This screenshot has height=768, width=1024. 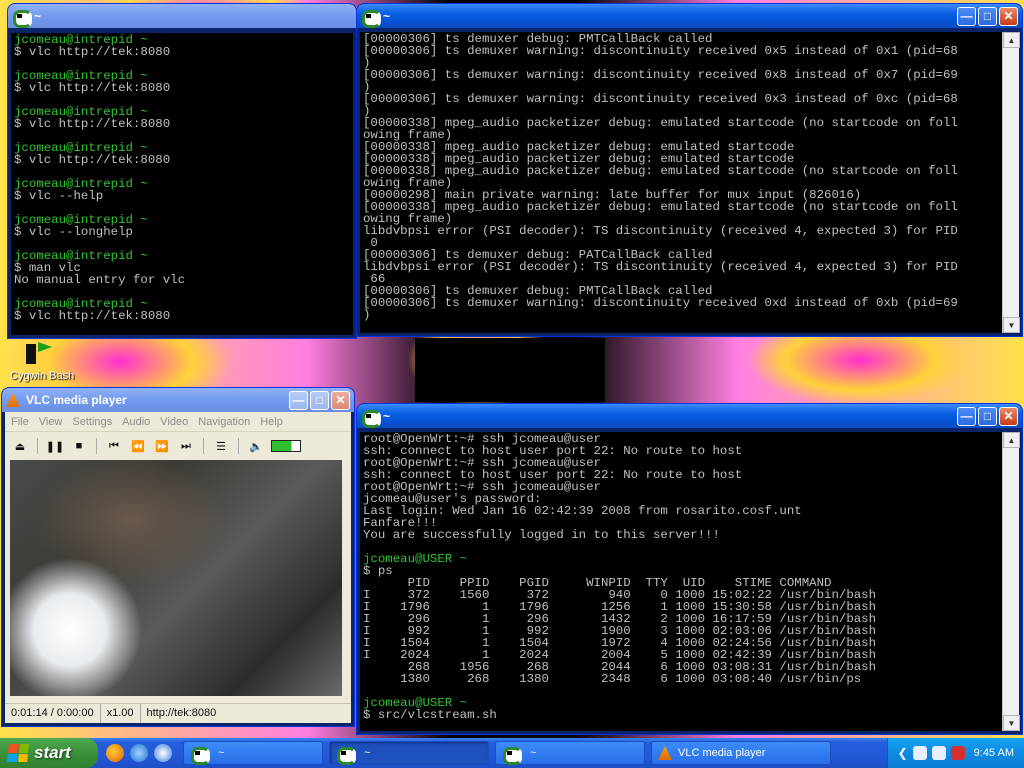 I want to click on terminal-line: $ src/vlcstream.sh, so click(x=430, y=715).